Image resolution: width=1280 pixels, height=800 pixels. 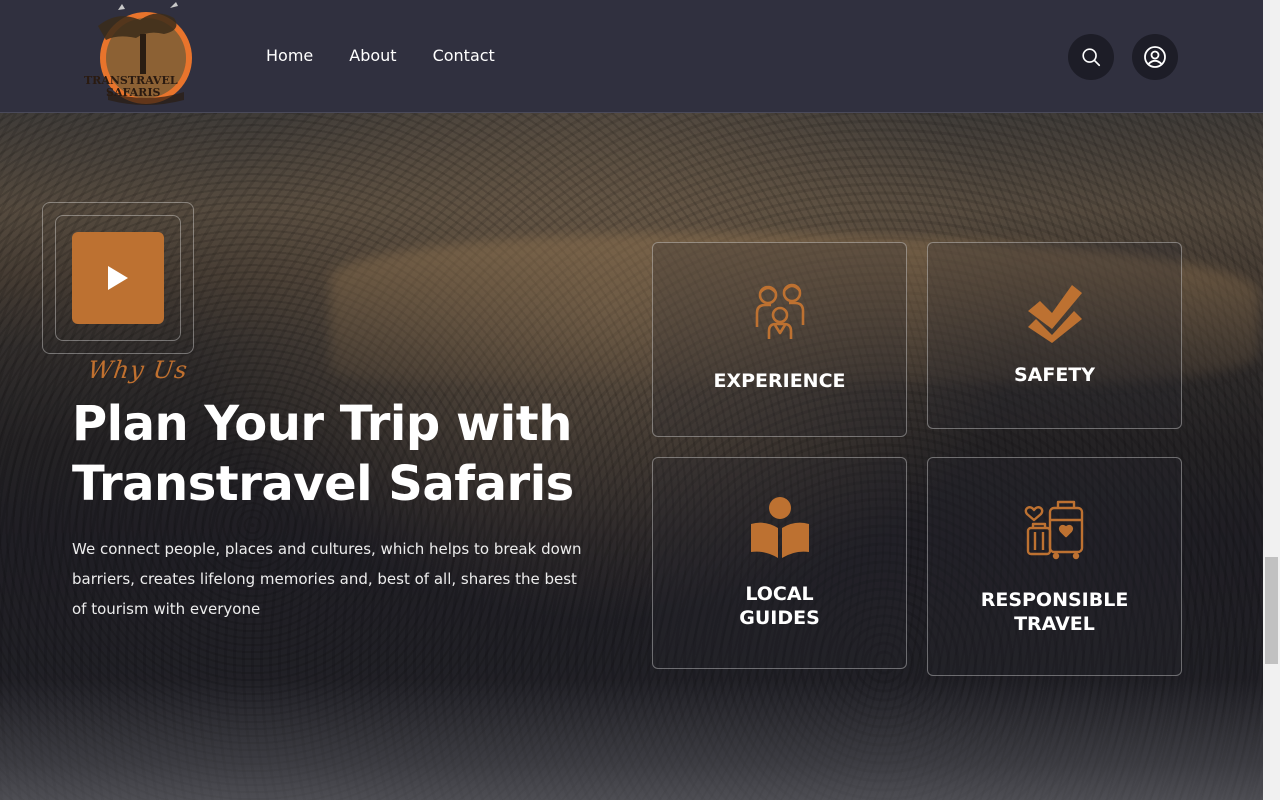 What do you see at coordinates (779, 606) in the screenshot?
I see `feature-label-local-guides: LOCAL GUIDES` at bounding box center [779, 606].